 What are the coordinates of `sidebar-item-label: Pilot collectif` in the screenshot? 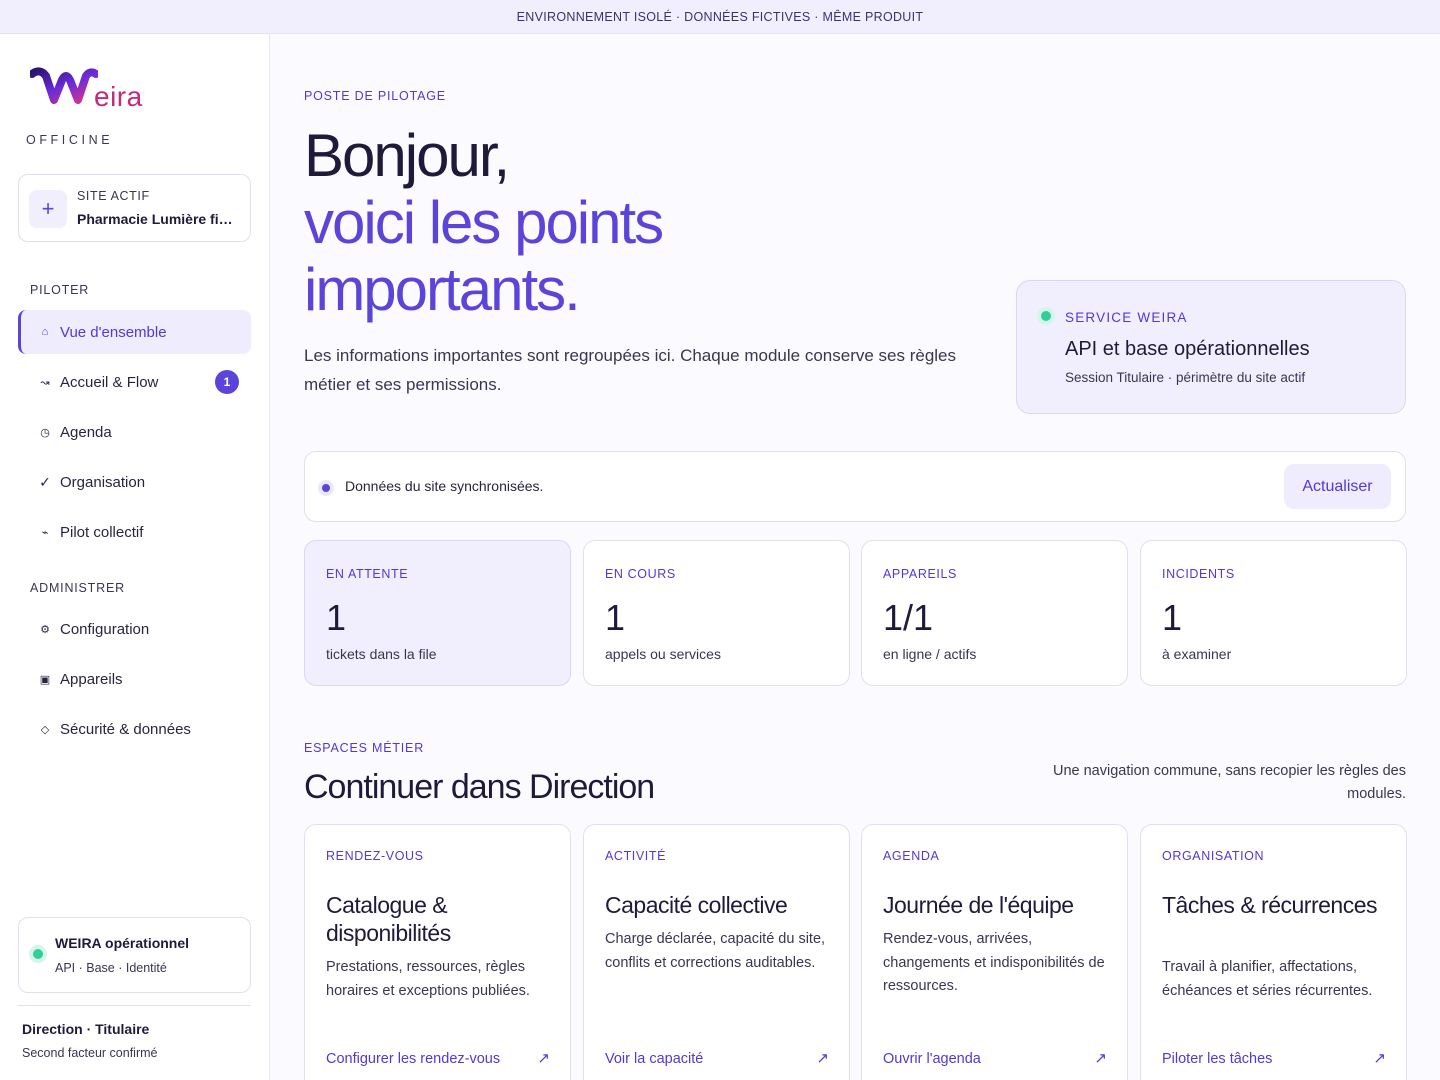 It's located at (102, 532).